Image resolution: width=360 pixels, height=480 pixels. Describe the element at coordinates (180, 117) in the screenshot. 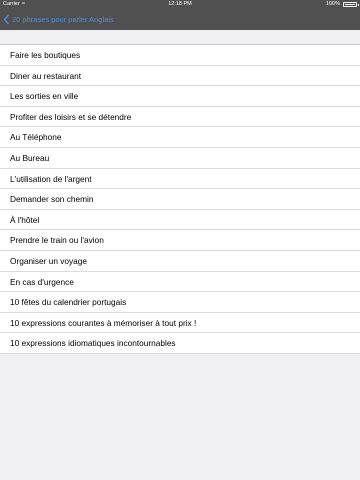

I see `list-item: Profiter des loisirs et se détendre` at that location.